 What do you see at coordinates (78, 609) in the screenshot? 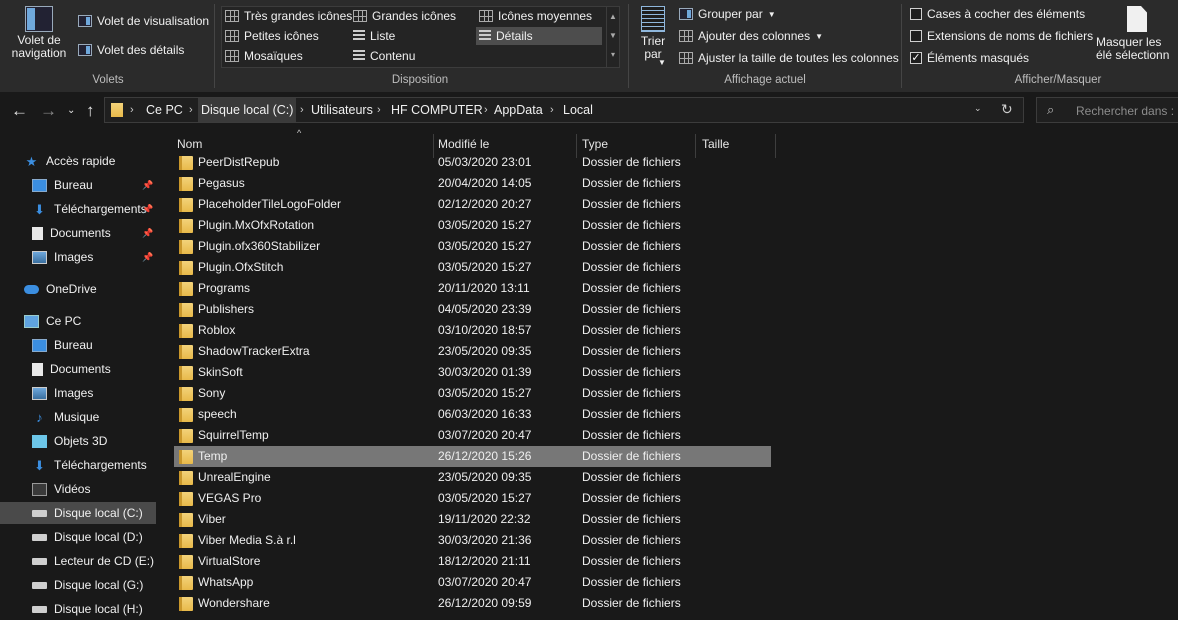
I see `sidebar-item: Disque local (H:)` at bounding box center [78, 609].